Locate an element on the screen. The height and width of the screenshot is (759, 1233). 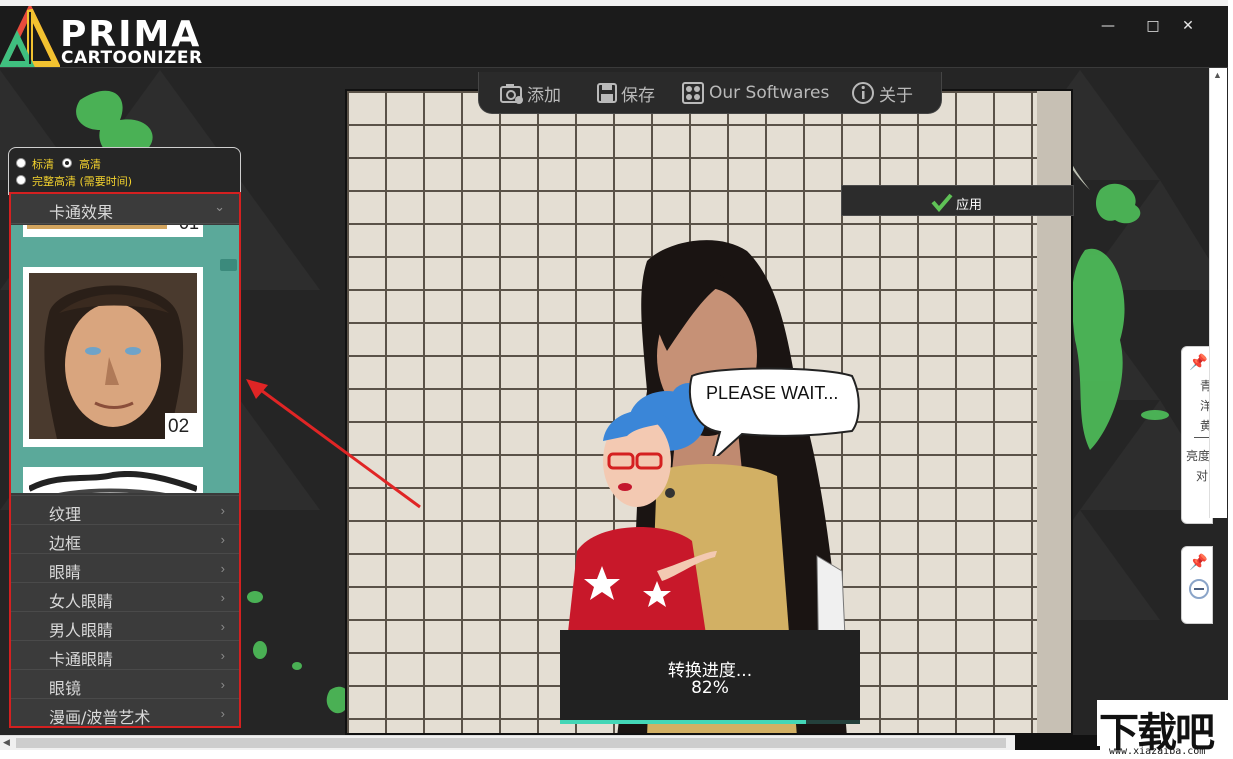
about-button: 关于 is located at coordinates (882, 93).